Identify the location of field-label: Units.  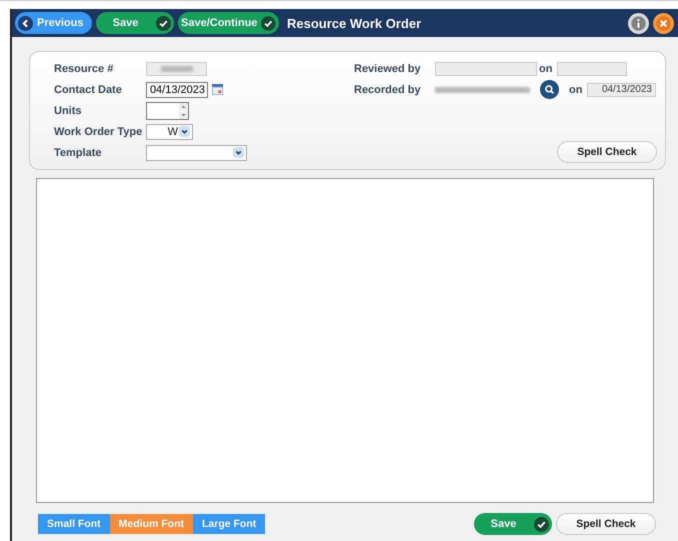
(68, 110).